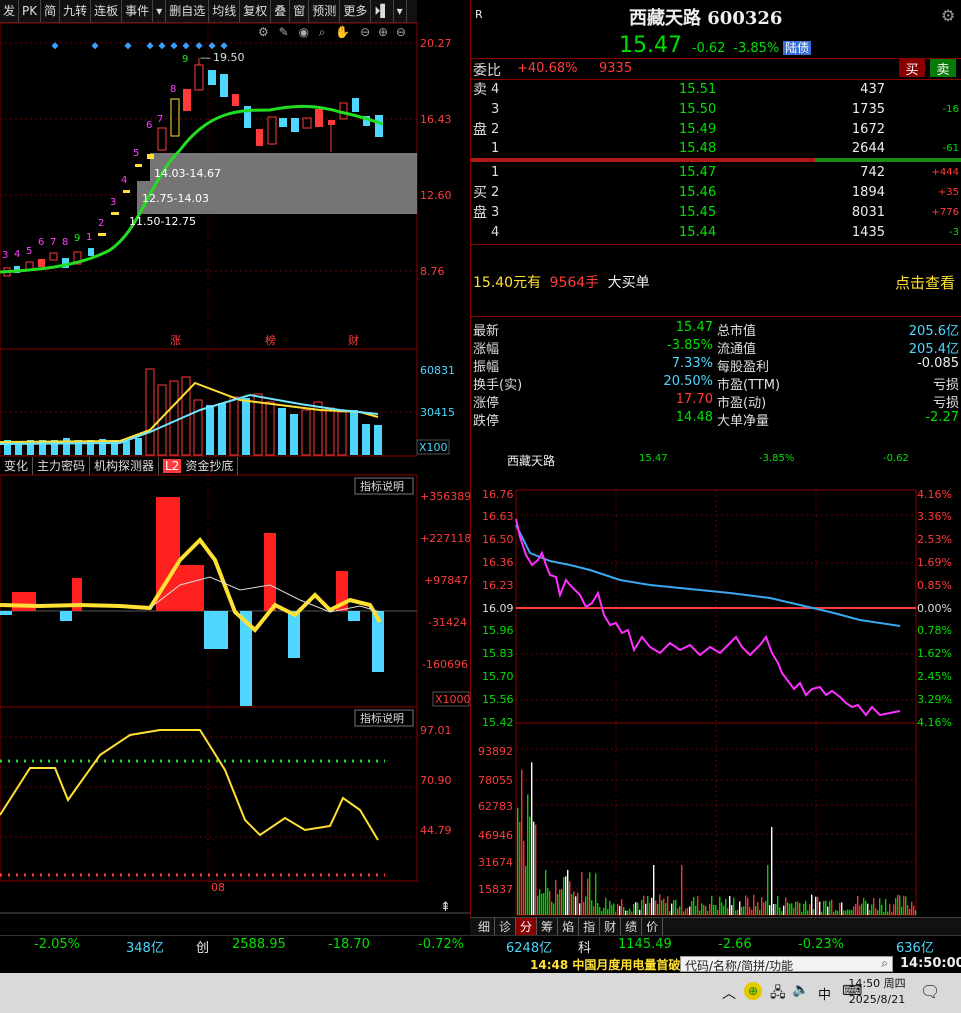 The height and width of the screenshot is (1013, 961). What do you see at coordinates (653, 927) in the screenshot?
I see `tab-price: 价` at bounding box center [653, 927].